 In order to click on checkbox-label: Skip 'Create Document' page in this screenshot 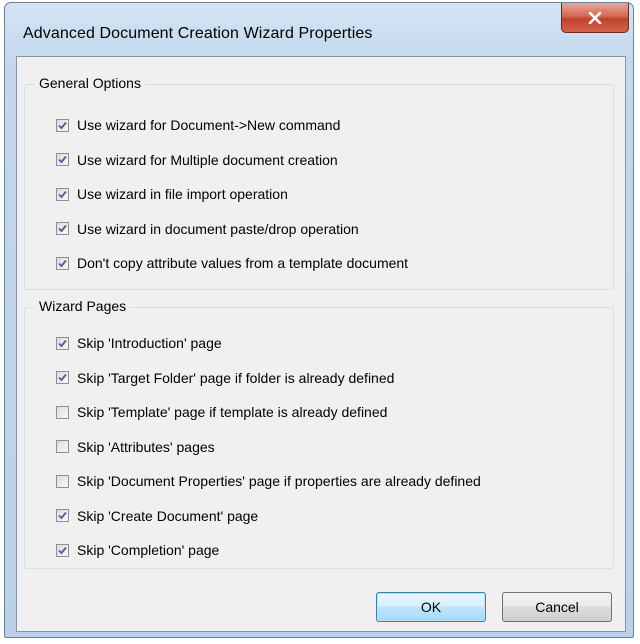, I will do `click(168, 515)`.